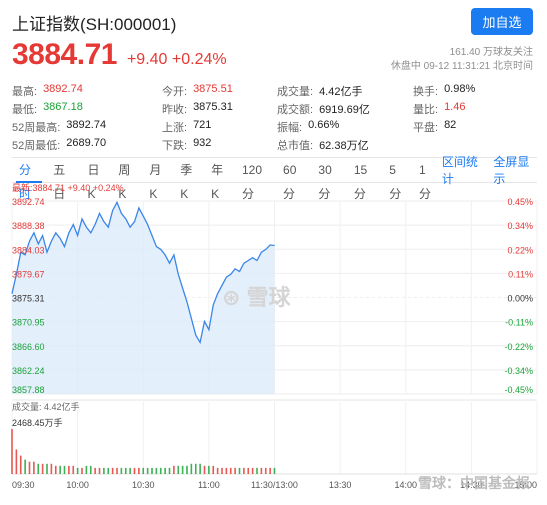 This screenshot has height=505, width=547. What do you see at coordinates (257, 297) in the screenshot?
I see `watermark-logo: ⊛ 雪球` at bounding box center [257, 297].